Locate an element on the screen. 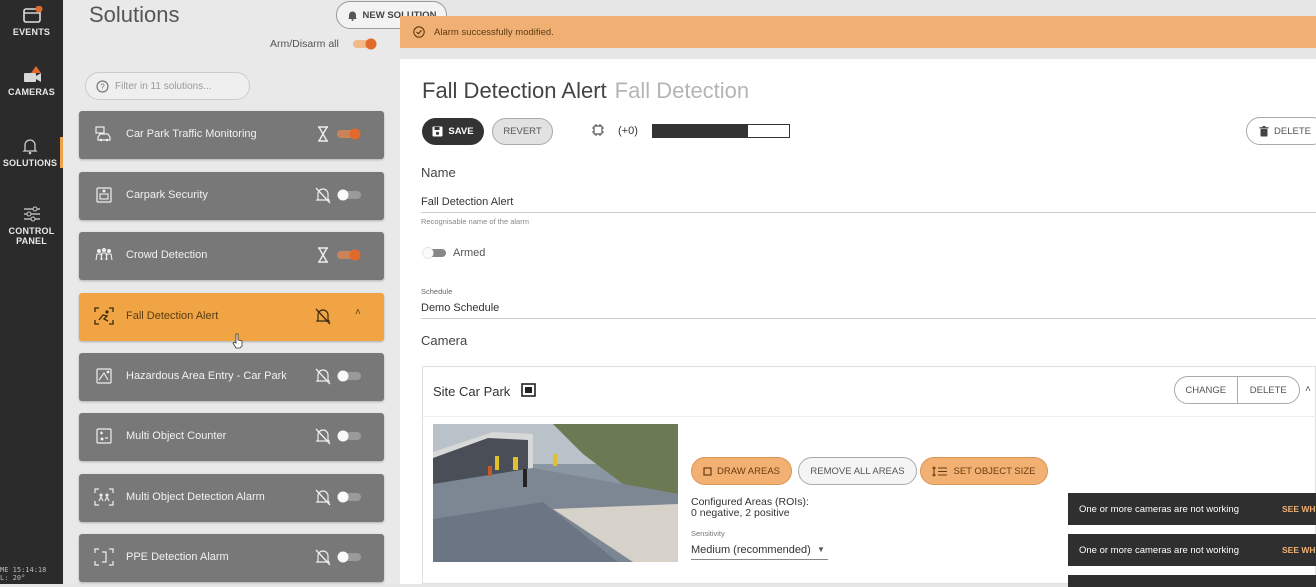 The height and width of the screenshot is (587, 1316). floppy-disk-icon is located at coordinates (437, 131).